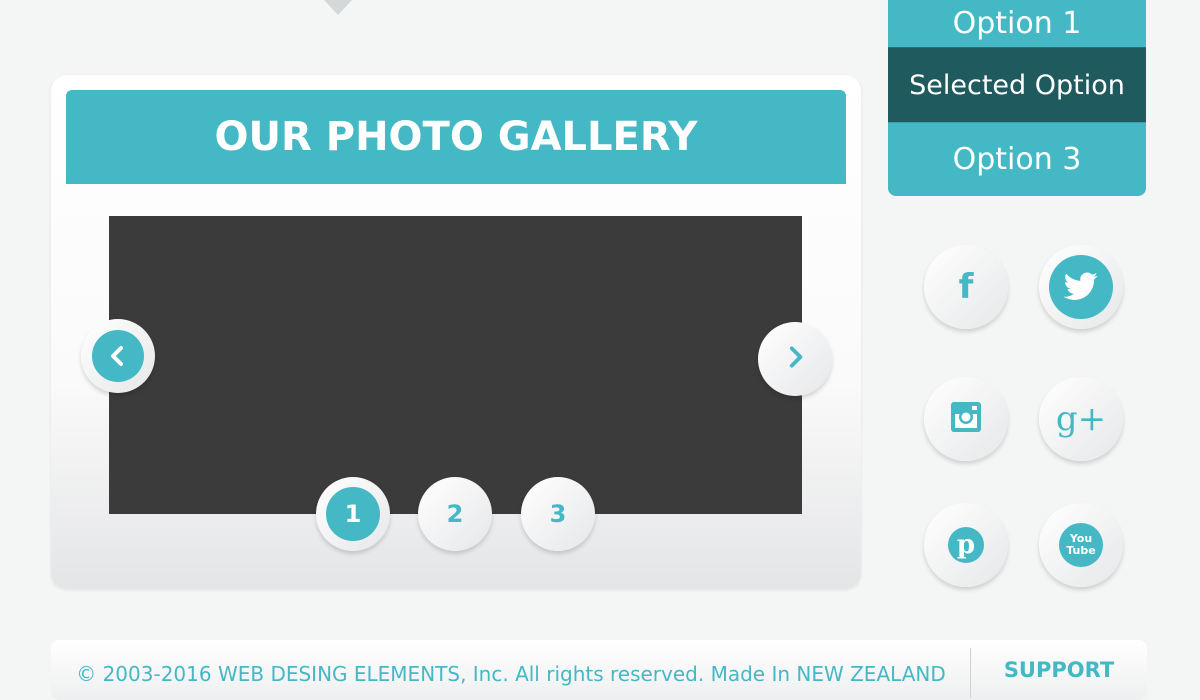 The image size is (1200, 700). I want to click on support-link: SUPPORT, so click(1059, 670).